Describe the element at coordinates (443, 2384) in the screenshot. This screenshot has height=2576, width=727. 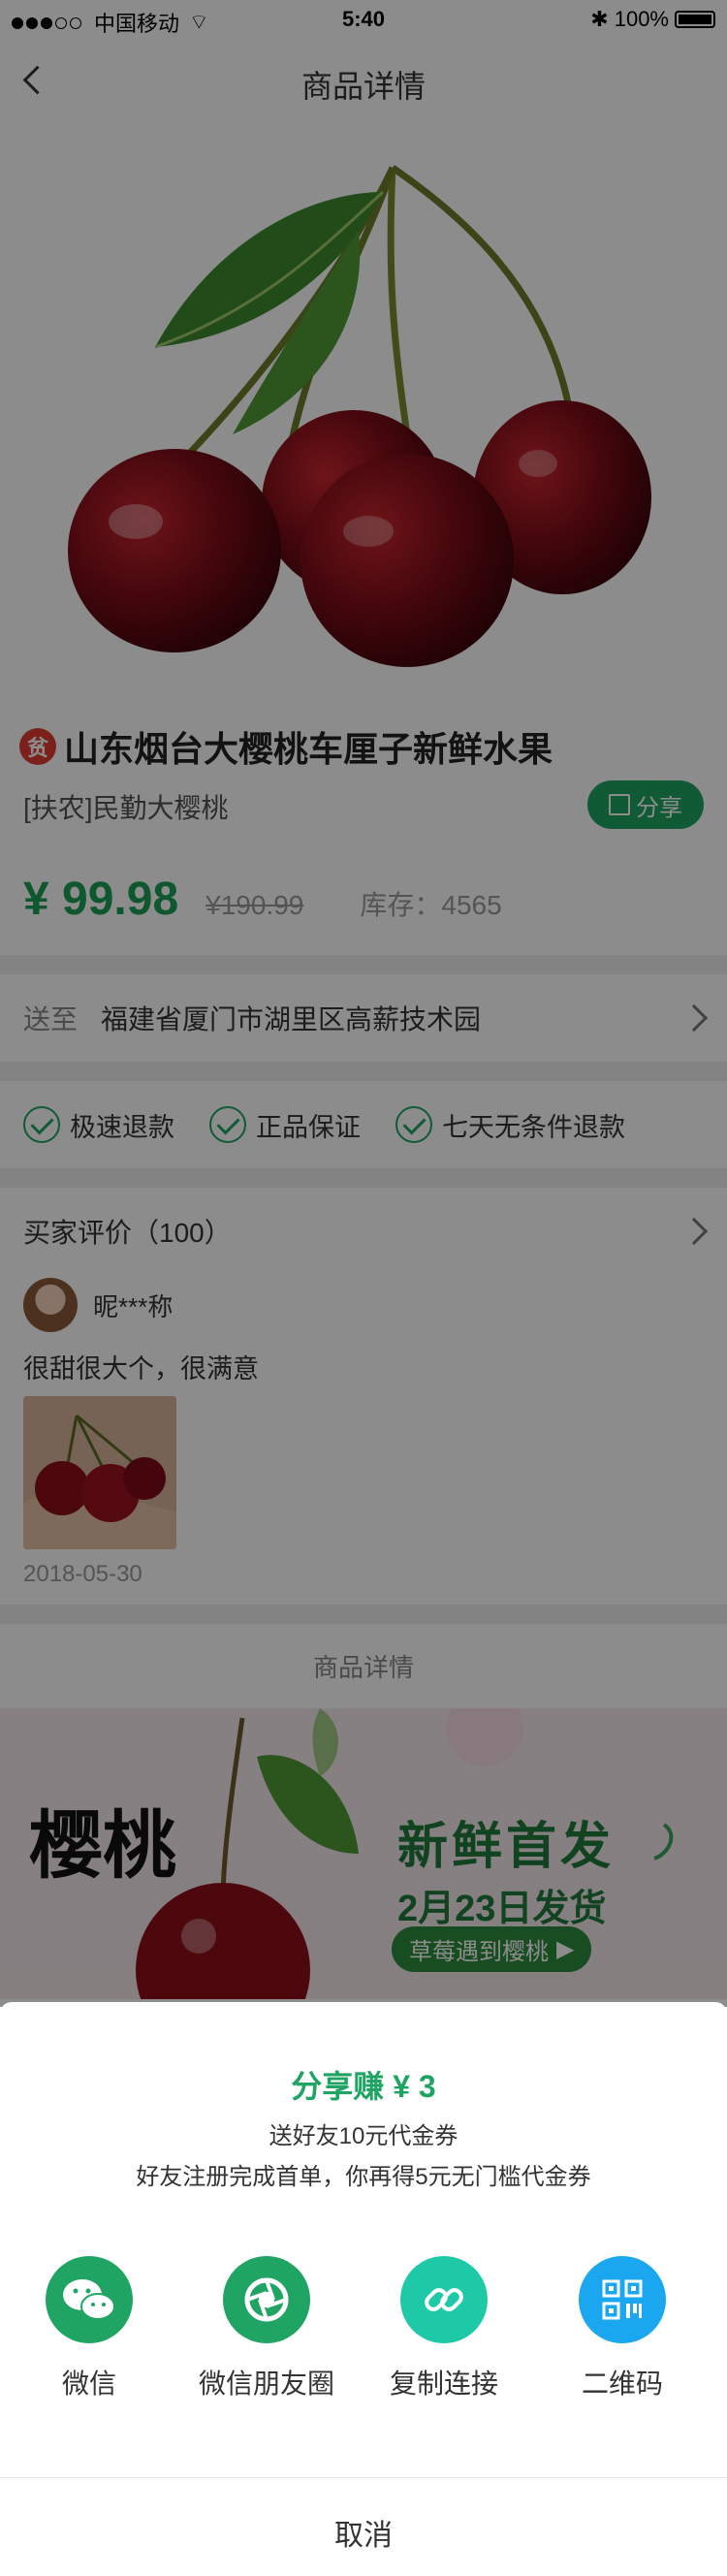
I see `share-option-label: 复制连接` at that location.